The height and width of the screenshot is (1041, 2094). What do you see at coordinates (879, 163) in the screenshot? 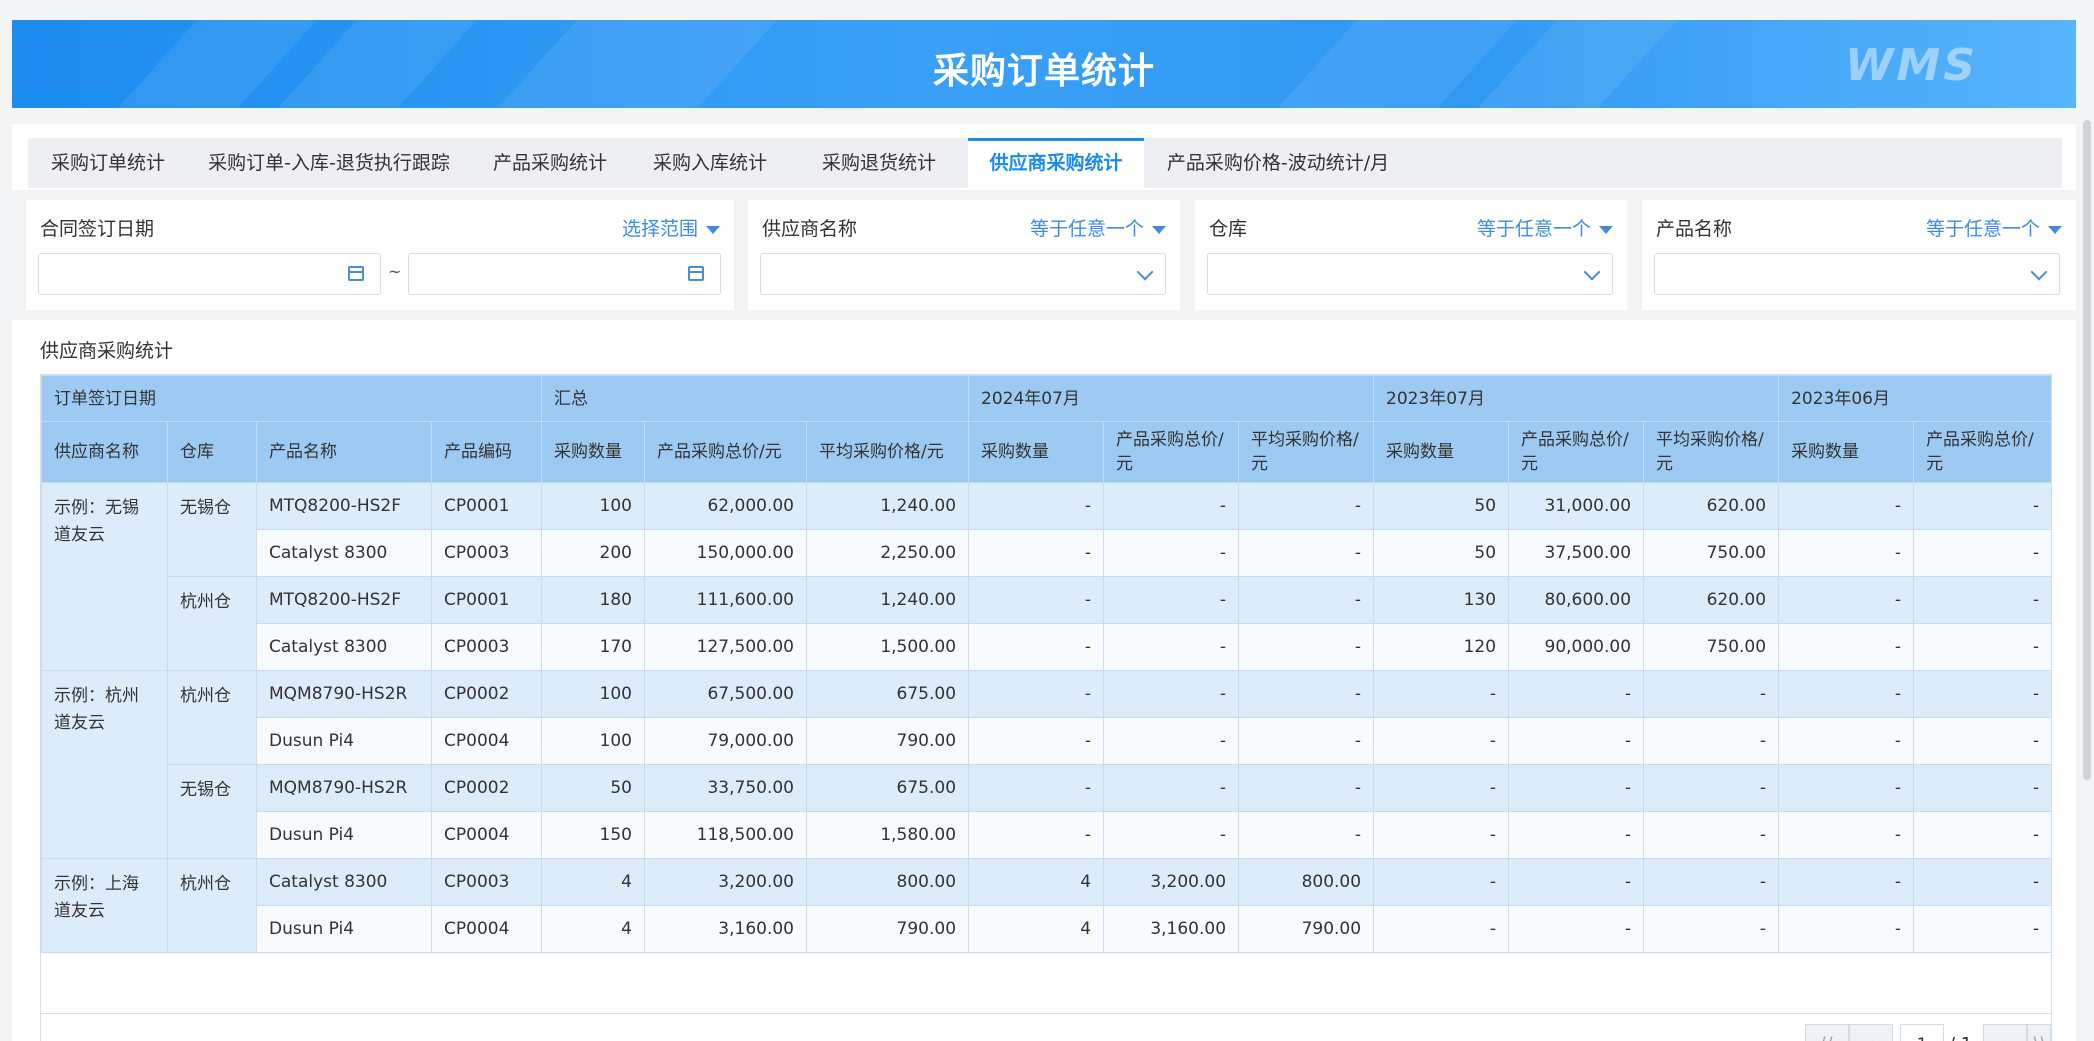
I see `tab-return-stats: 采购退货统计` at bounding box center [879, 163].